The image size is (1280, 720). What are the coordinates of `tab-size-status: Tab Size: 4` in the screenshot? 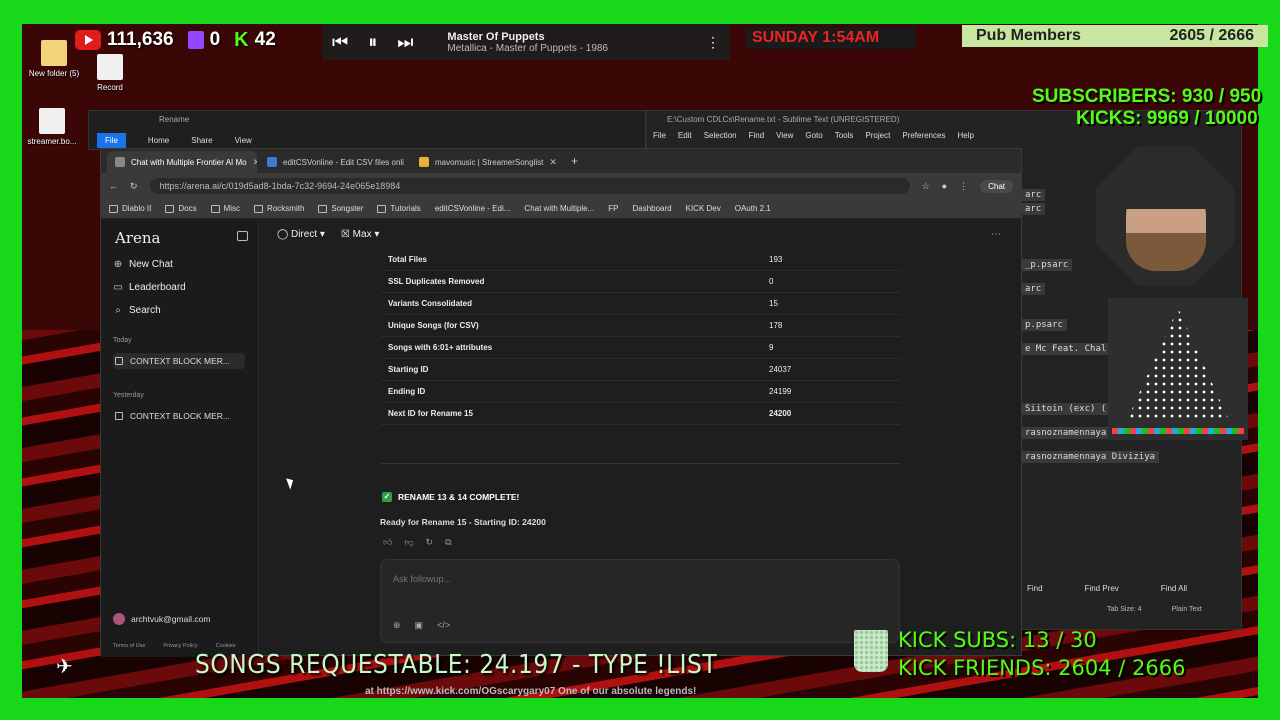 It's located at (1124, 609).